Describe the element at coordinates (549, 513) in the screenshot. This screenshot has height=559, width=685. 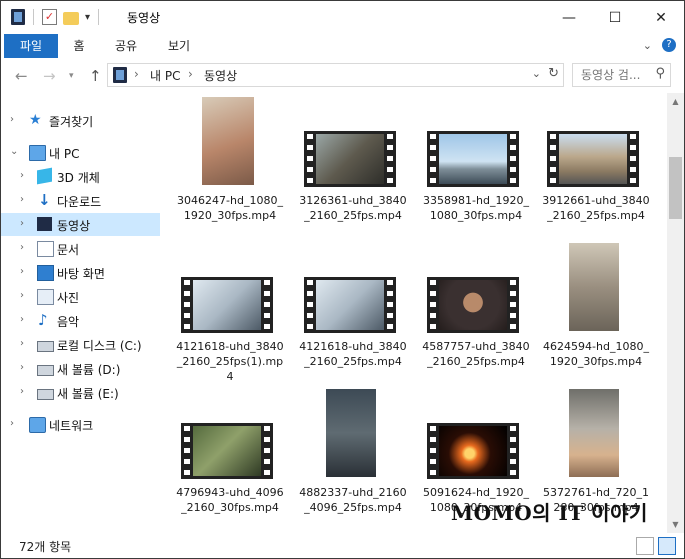
I see `watermark: MOMO의 IT 이야기` at that location.